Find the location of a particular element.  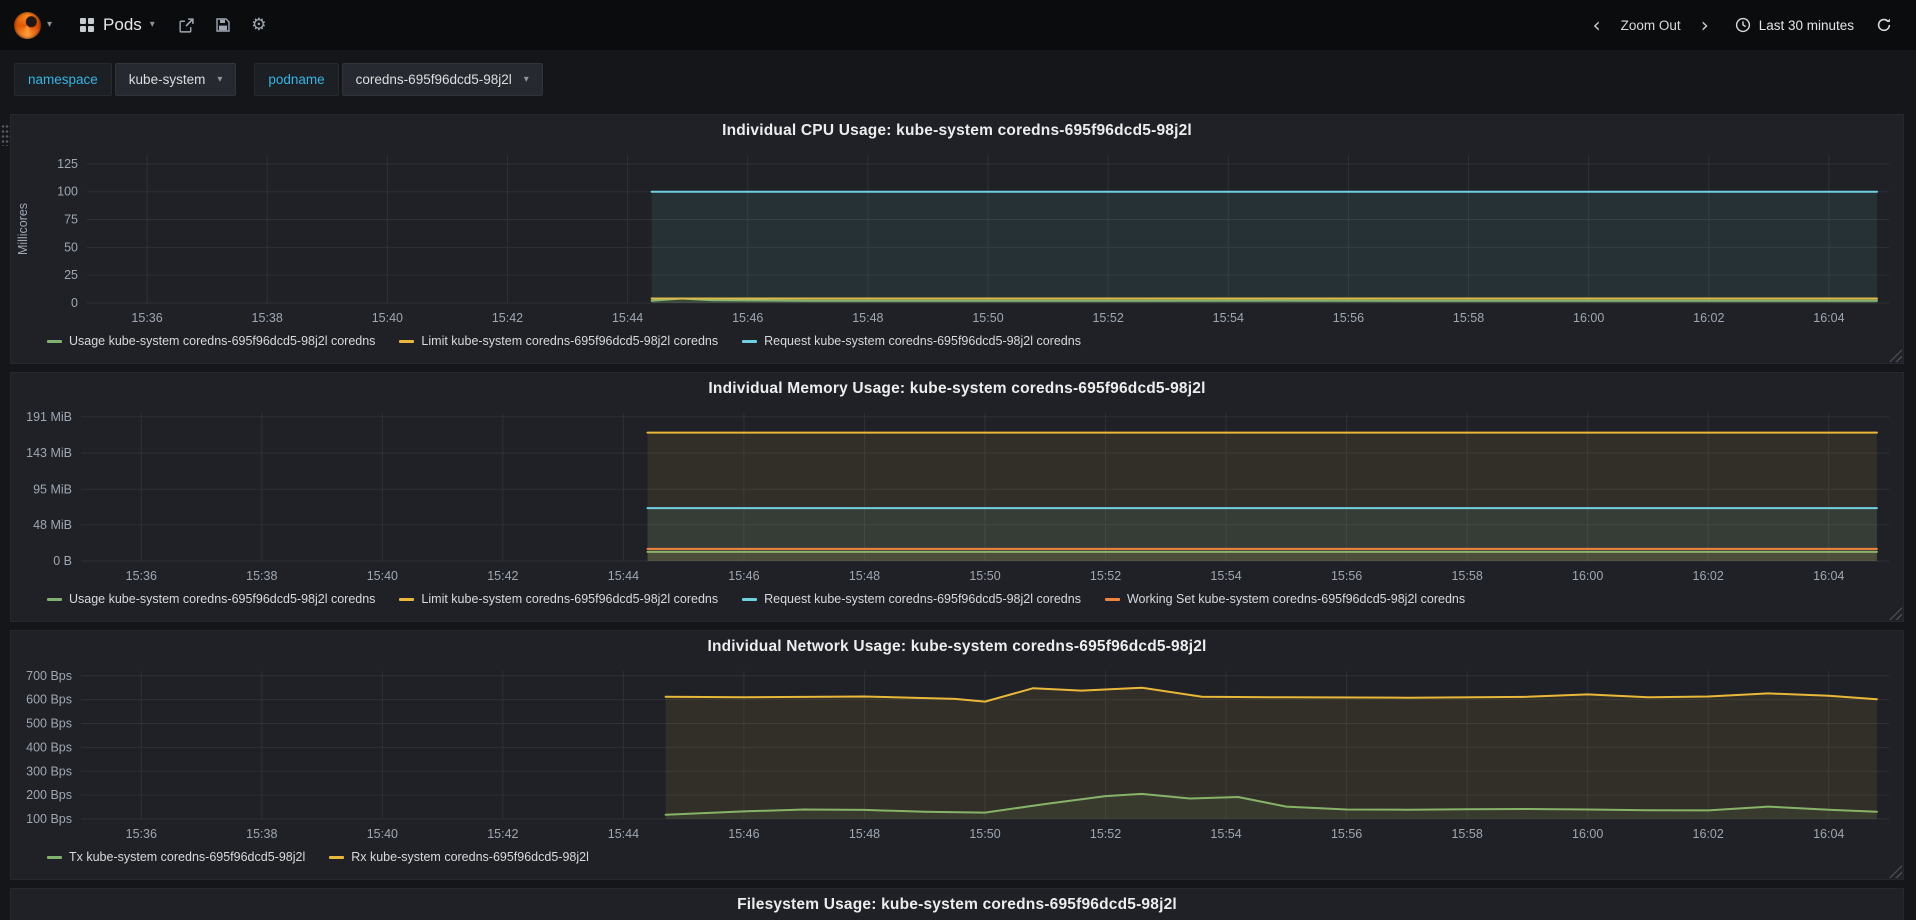

settings-button: ⚙ is located at coordinates (259, 25).